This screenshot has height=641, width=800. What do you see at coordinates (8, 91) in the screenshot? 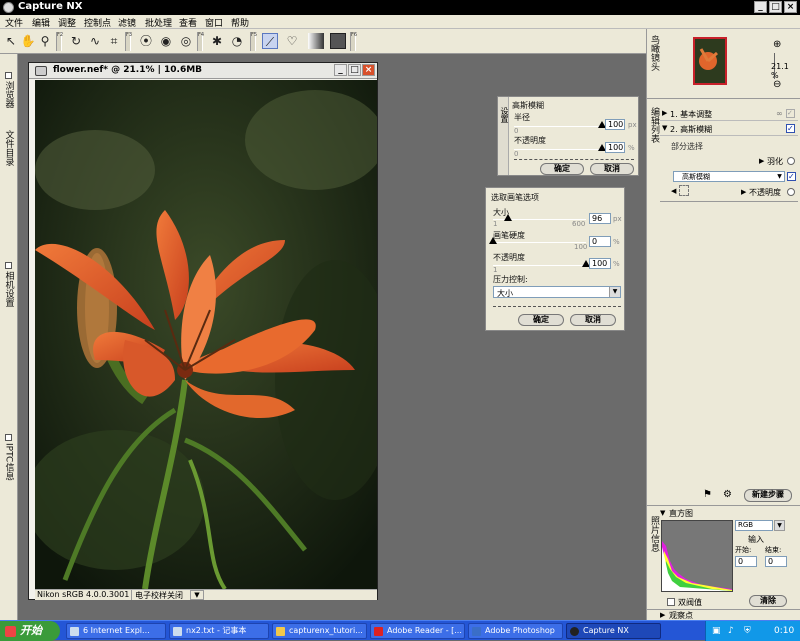
I see `tab-browser: 浏览器` at bounding box center [8, 91].